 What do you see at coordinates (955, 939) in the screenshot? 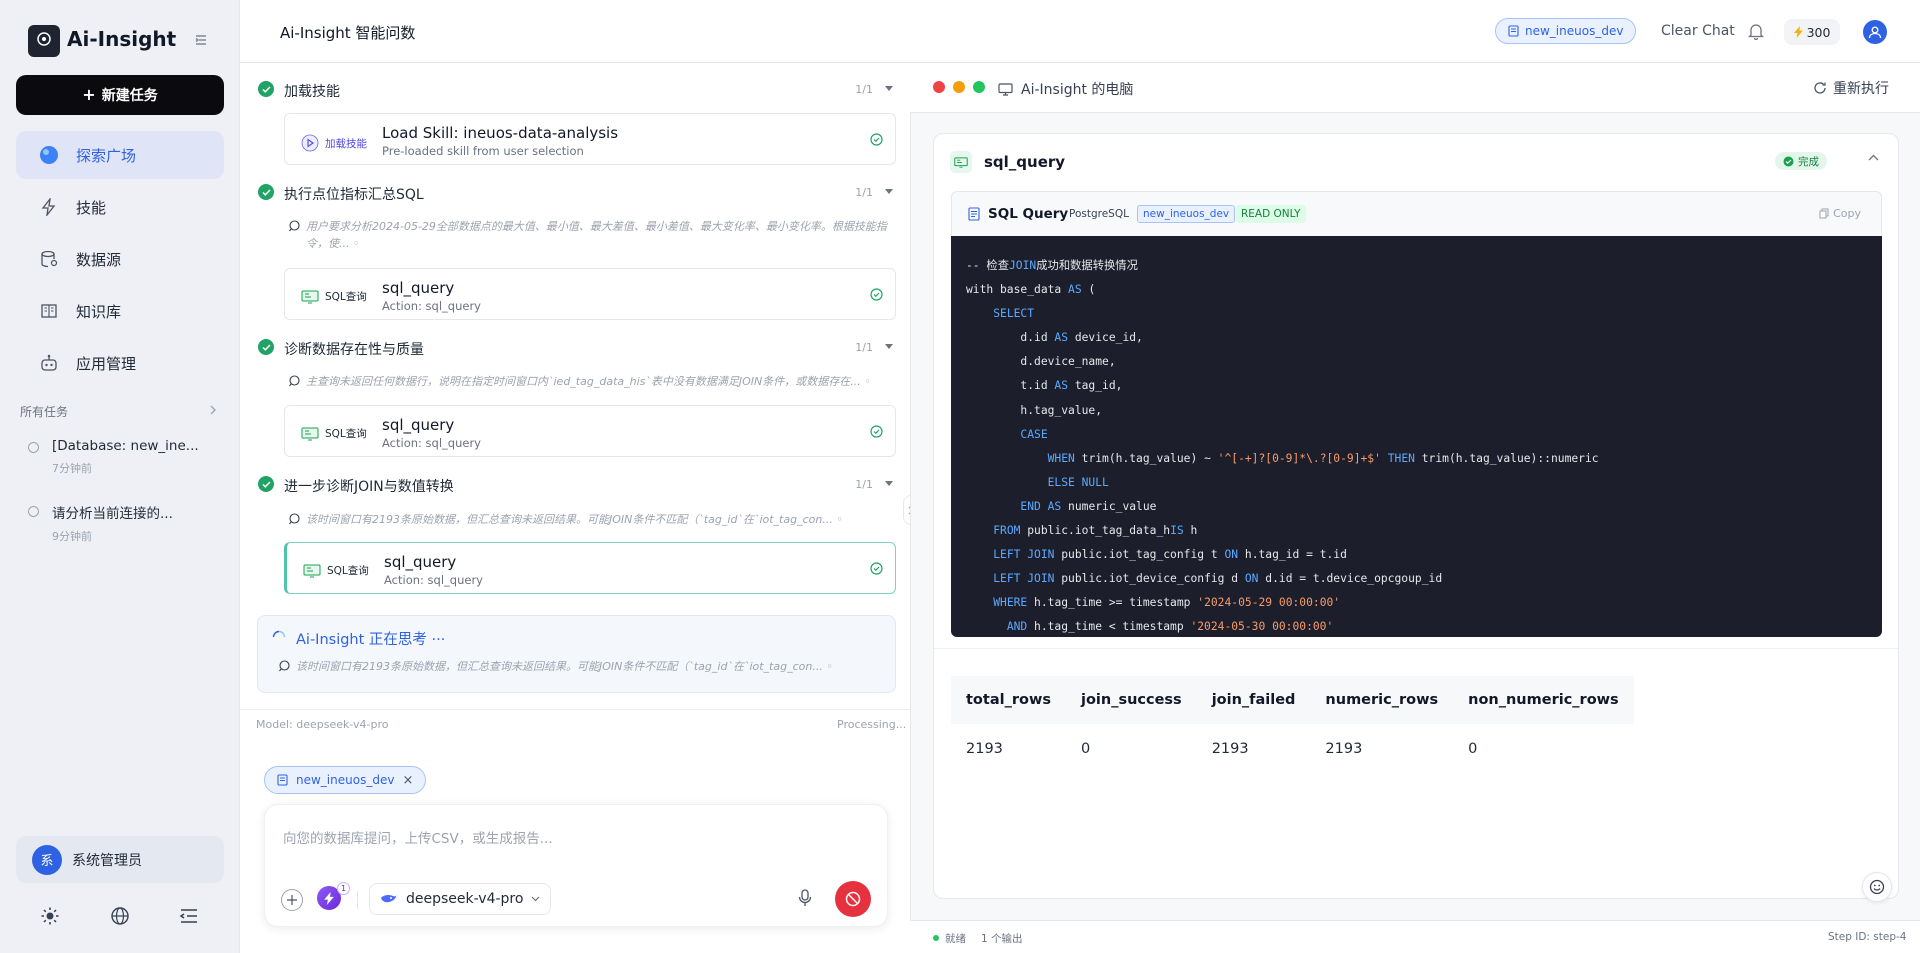
I see `ready-status: 就绪` at bounding box center [955, 939].